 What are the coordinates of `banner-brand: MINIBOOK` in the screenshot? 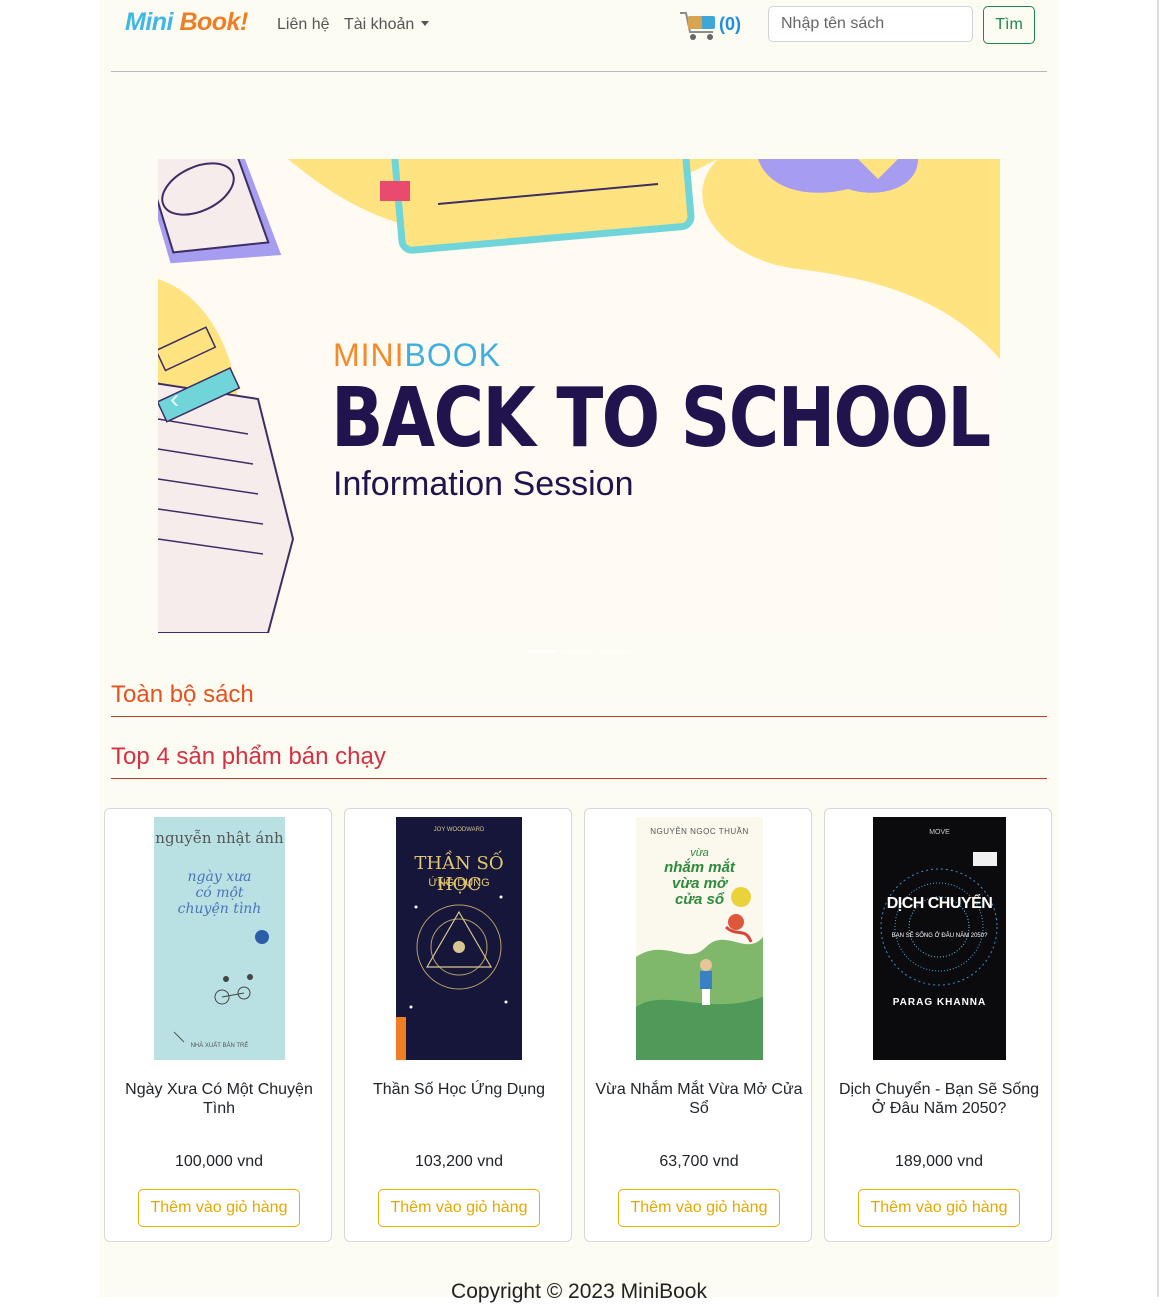 It's located at (417, 355).